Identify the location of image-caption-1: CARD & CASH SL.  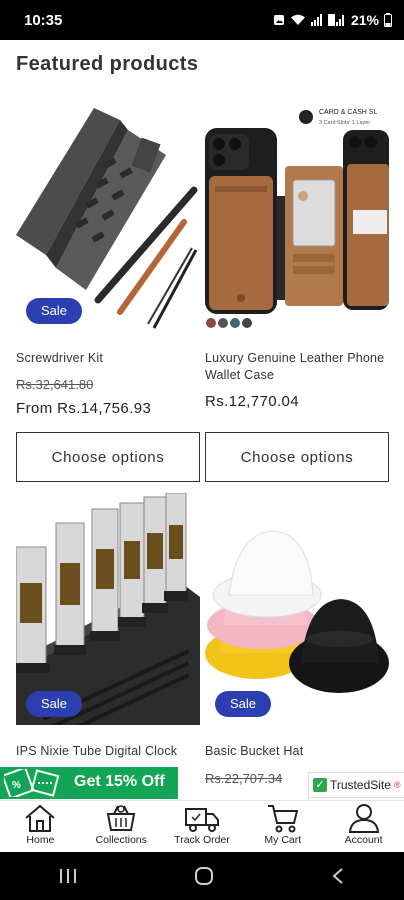
(348, 112).